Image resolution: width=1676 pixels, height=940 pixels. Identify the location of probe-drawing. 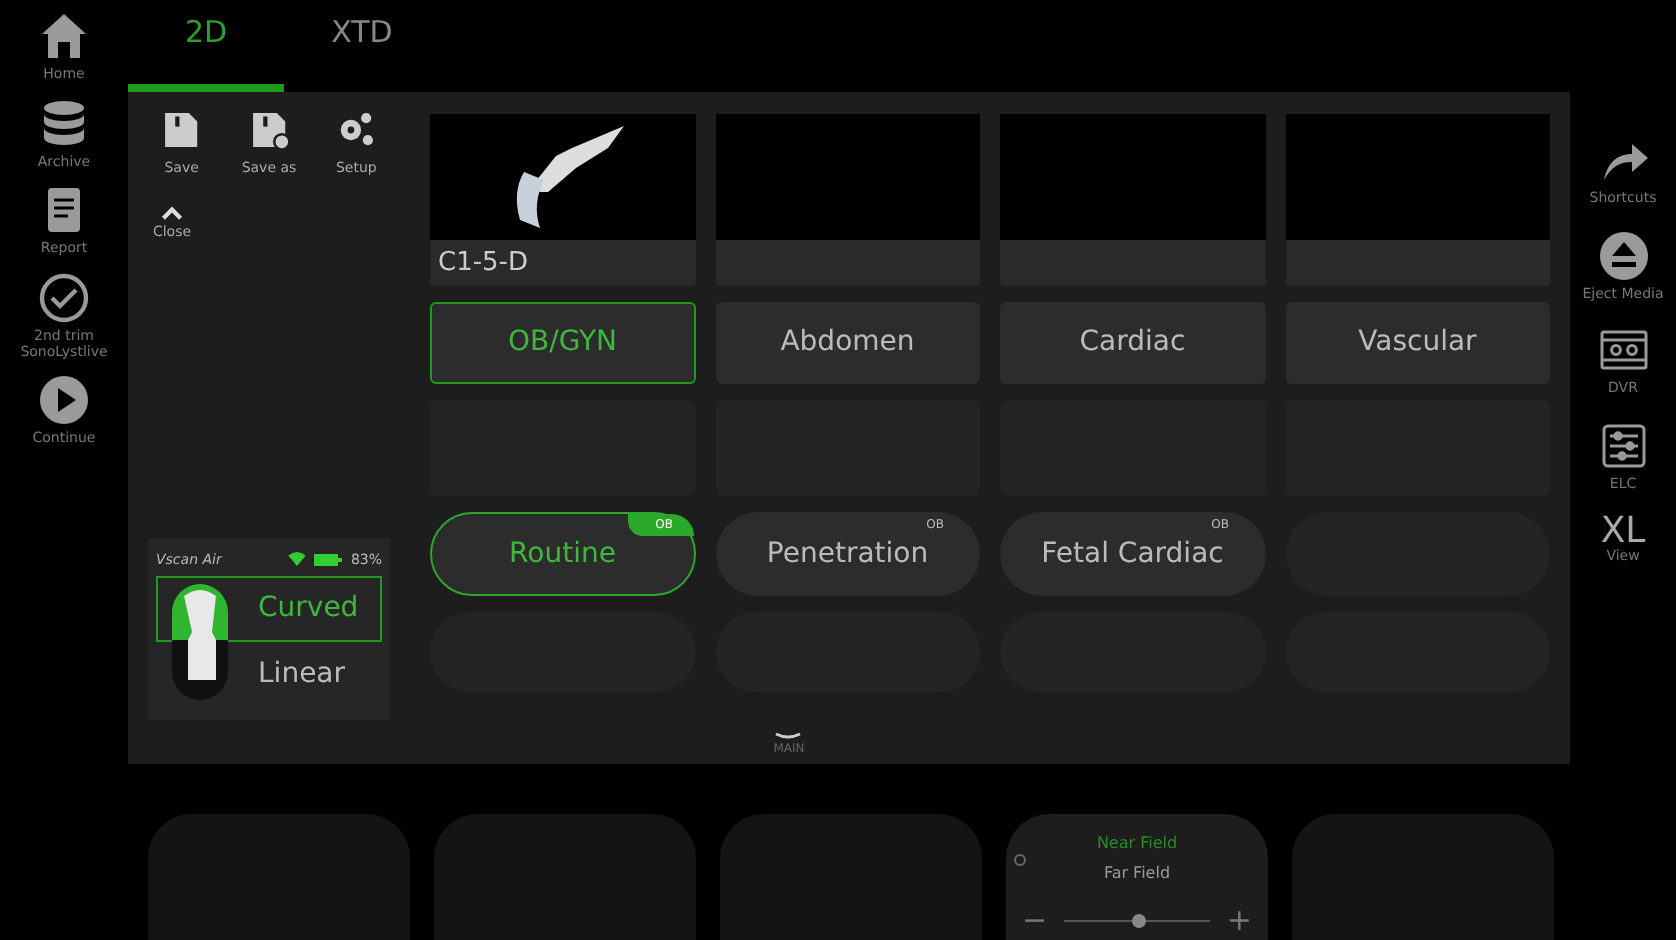
(200, 642).